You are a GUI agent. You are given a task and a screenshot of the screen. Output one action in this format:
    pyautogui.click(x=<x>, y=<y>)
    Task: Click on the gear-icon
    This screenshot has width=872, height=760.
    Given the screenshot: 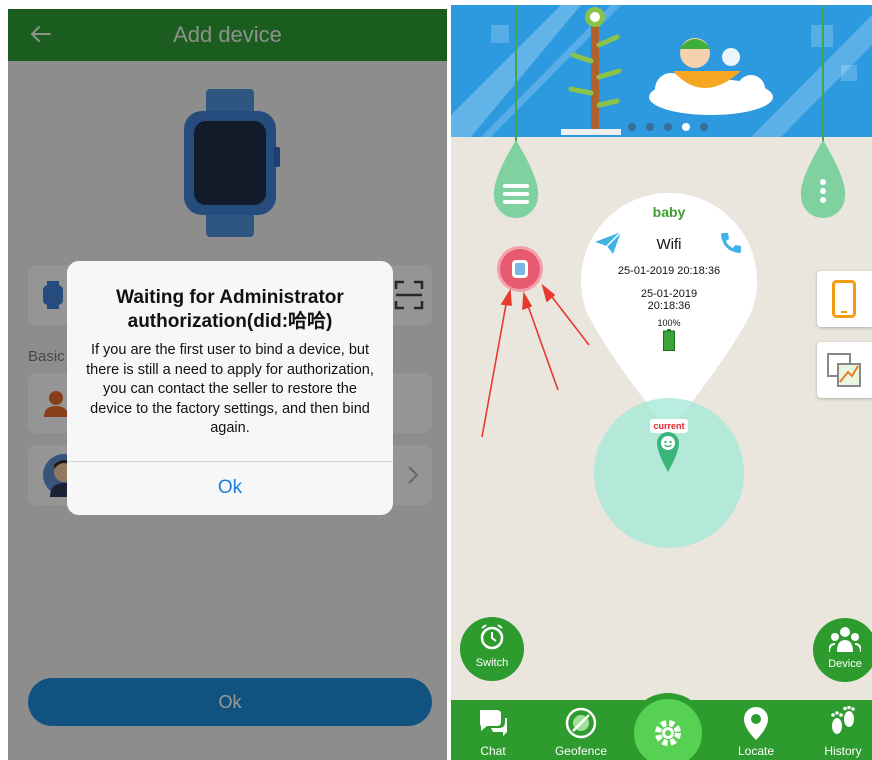 What is the action you would take?
    pyautogui.click(x=668, y=733)
    